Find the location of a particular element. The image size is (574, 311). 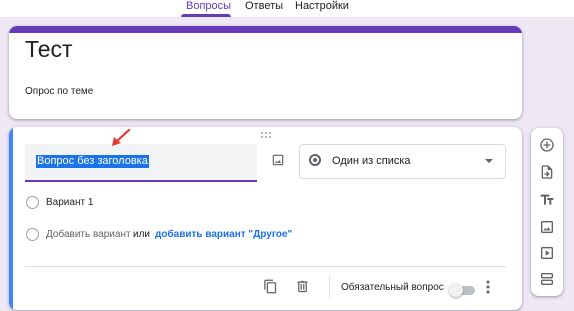

delete-icon is located at coordinates (302, 286).